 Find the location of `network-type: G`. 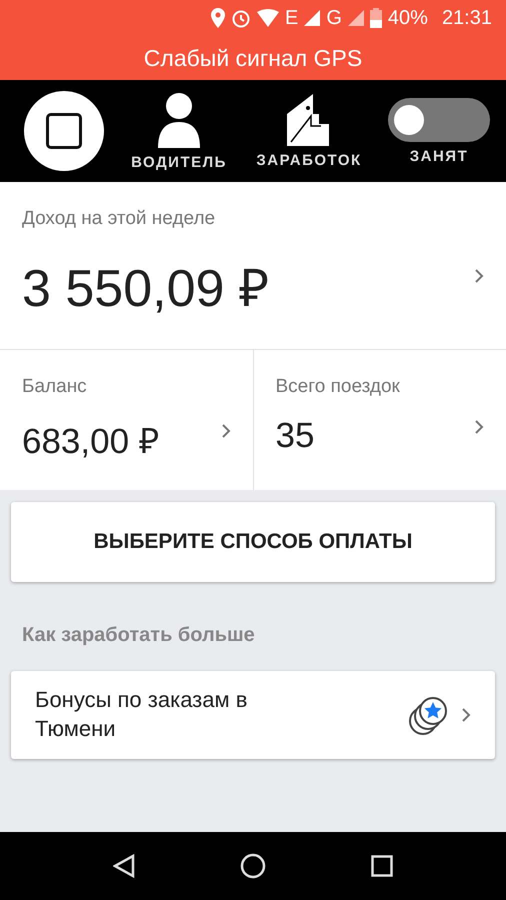

network-type: G is located at coordinates (334, 18).